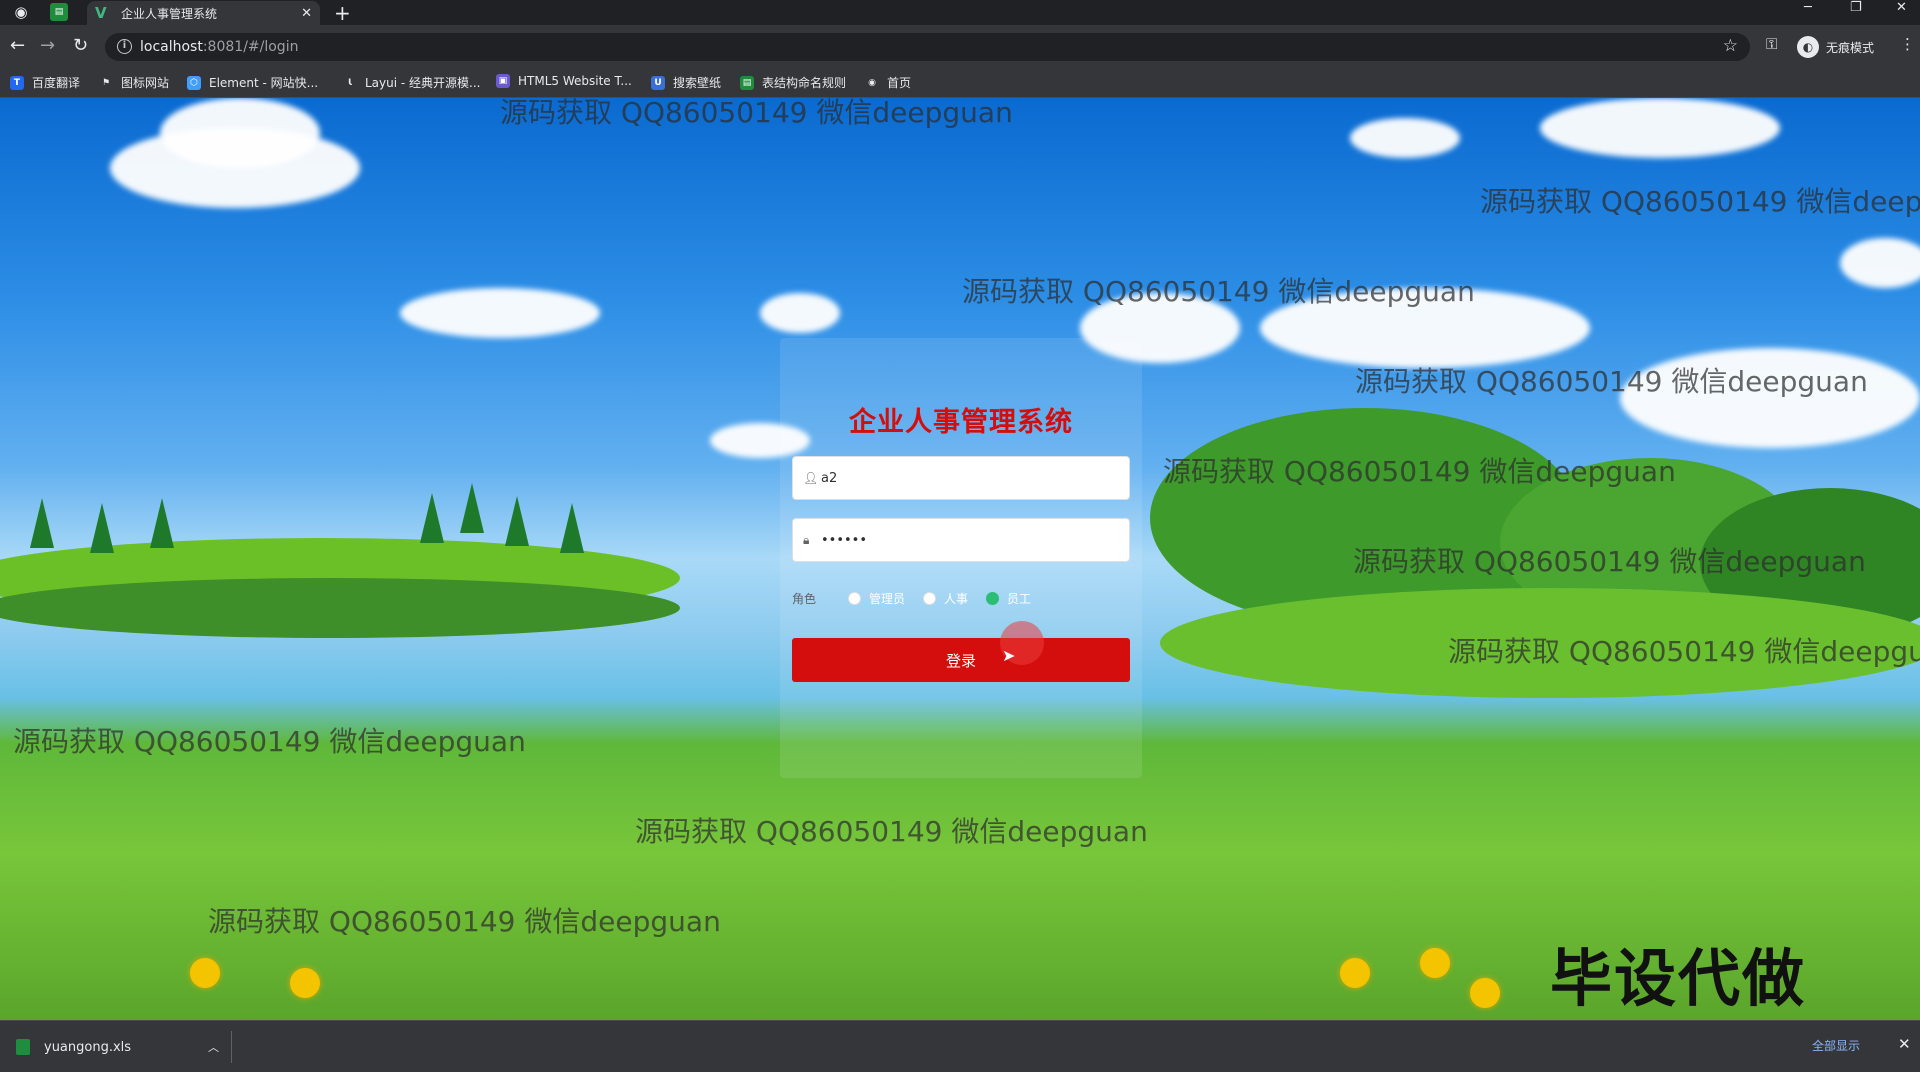 The height and width of the screenshot is (1072, 1920). Describe the element at coordinates (1730, 46) in the screenshot. I see `bookmark-star-icon: ☆` at that location.